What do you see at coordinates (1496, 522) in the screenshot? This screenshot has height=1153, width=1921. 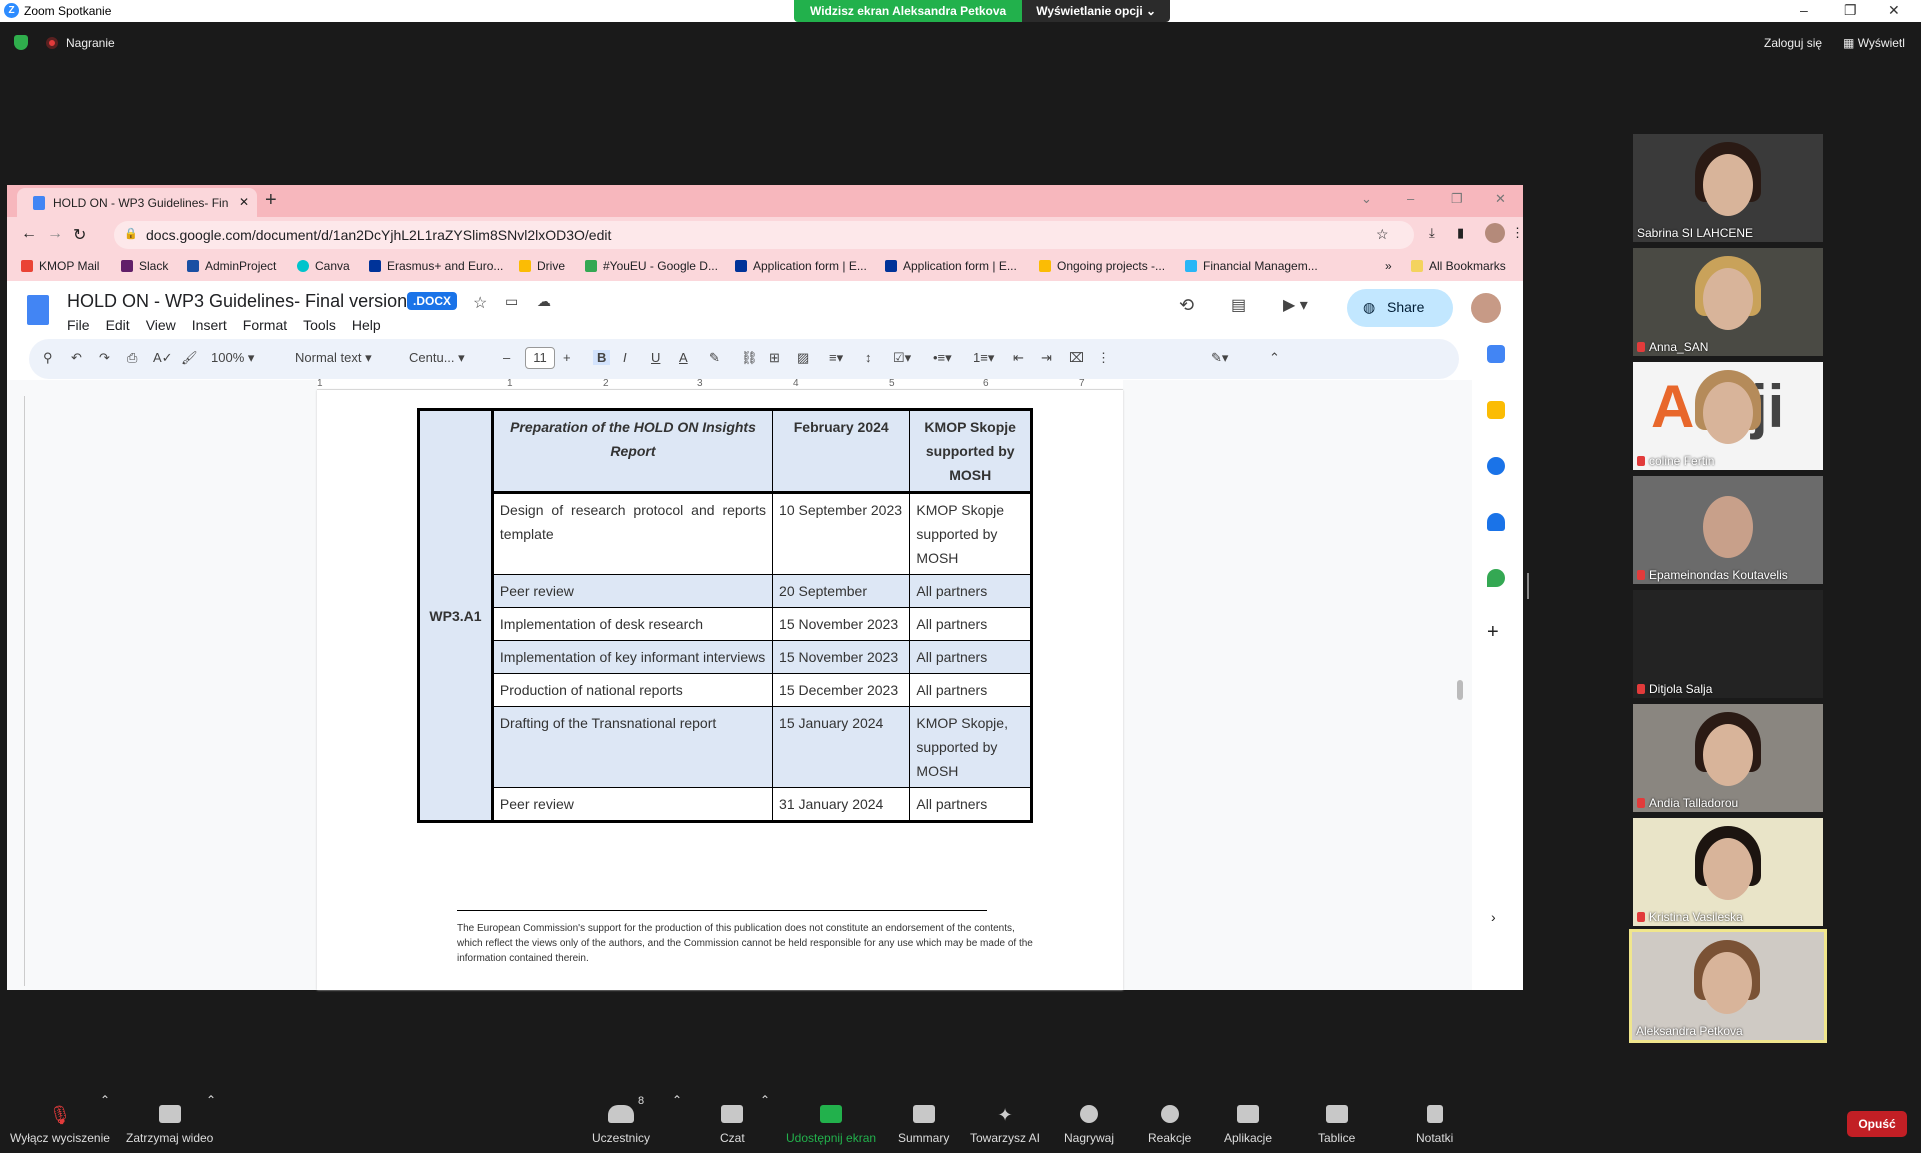 I see `contacts-icon` at bounding box center [1496, 522].